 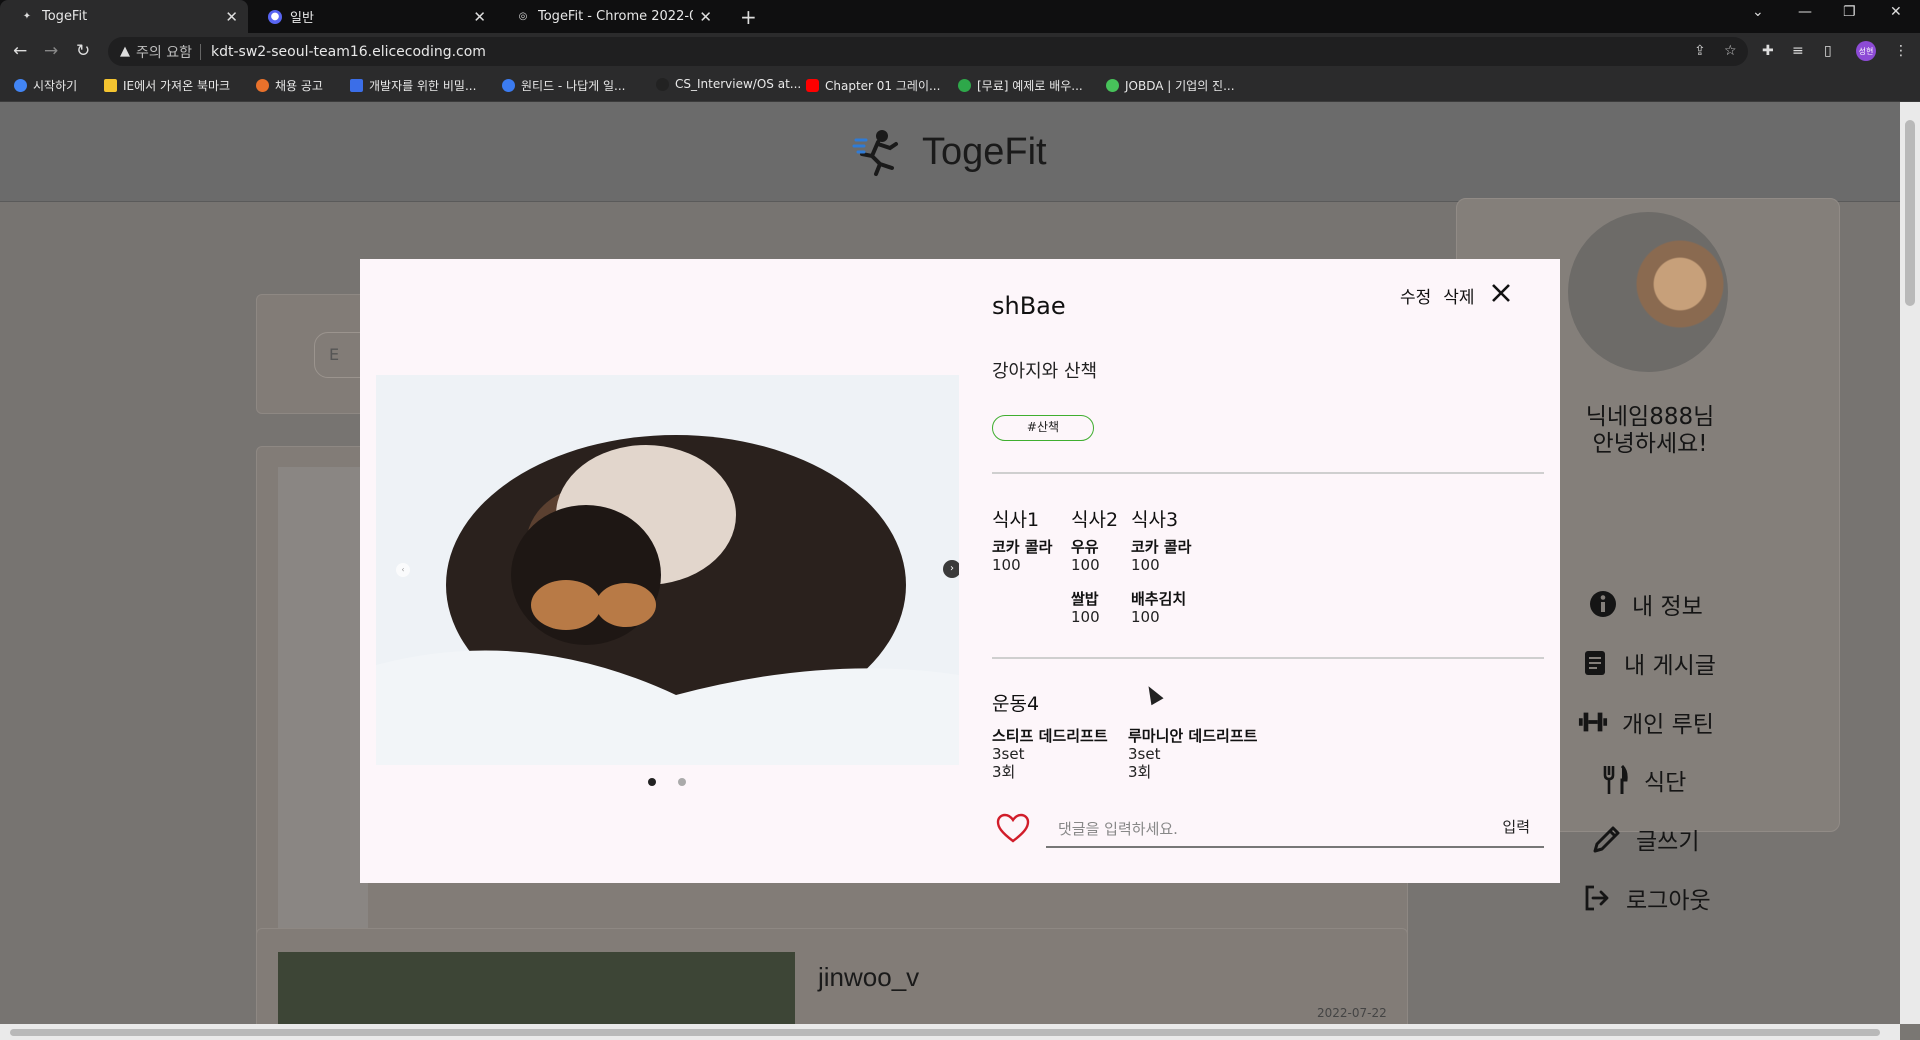 What do you see at coordinates (372, 16) in the screenshot?
I see `tab-discord: ● 일반 ✕` at bounding box center [372, 16].